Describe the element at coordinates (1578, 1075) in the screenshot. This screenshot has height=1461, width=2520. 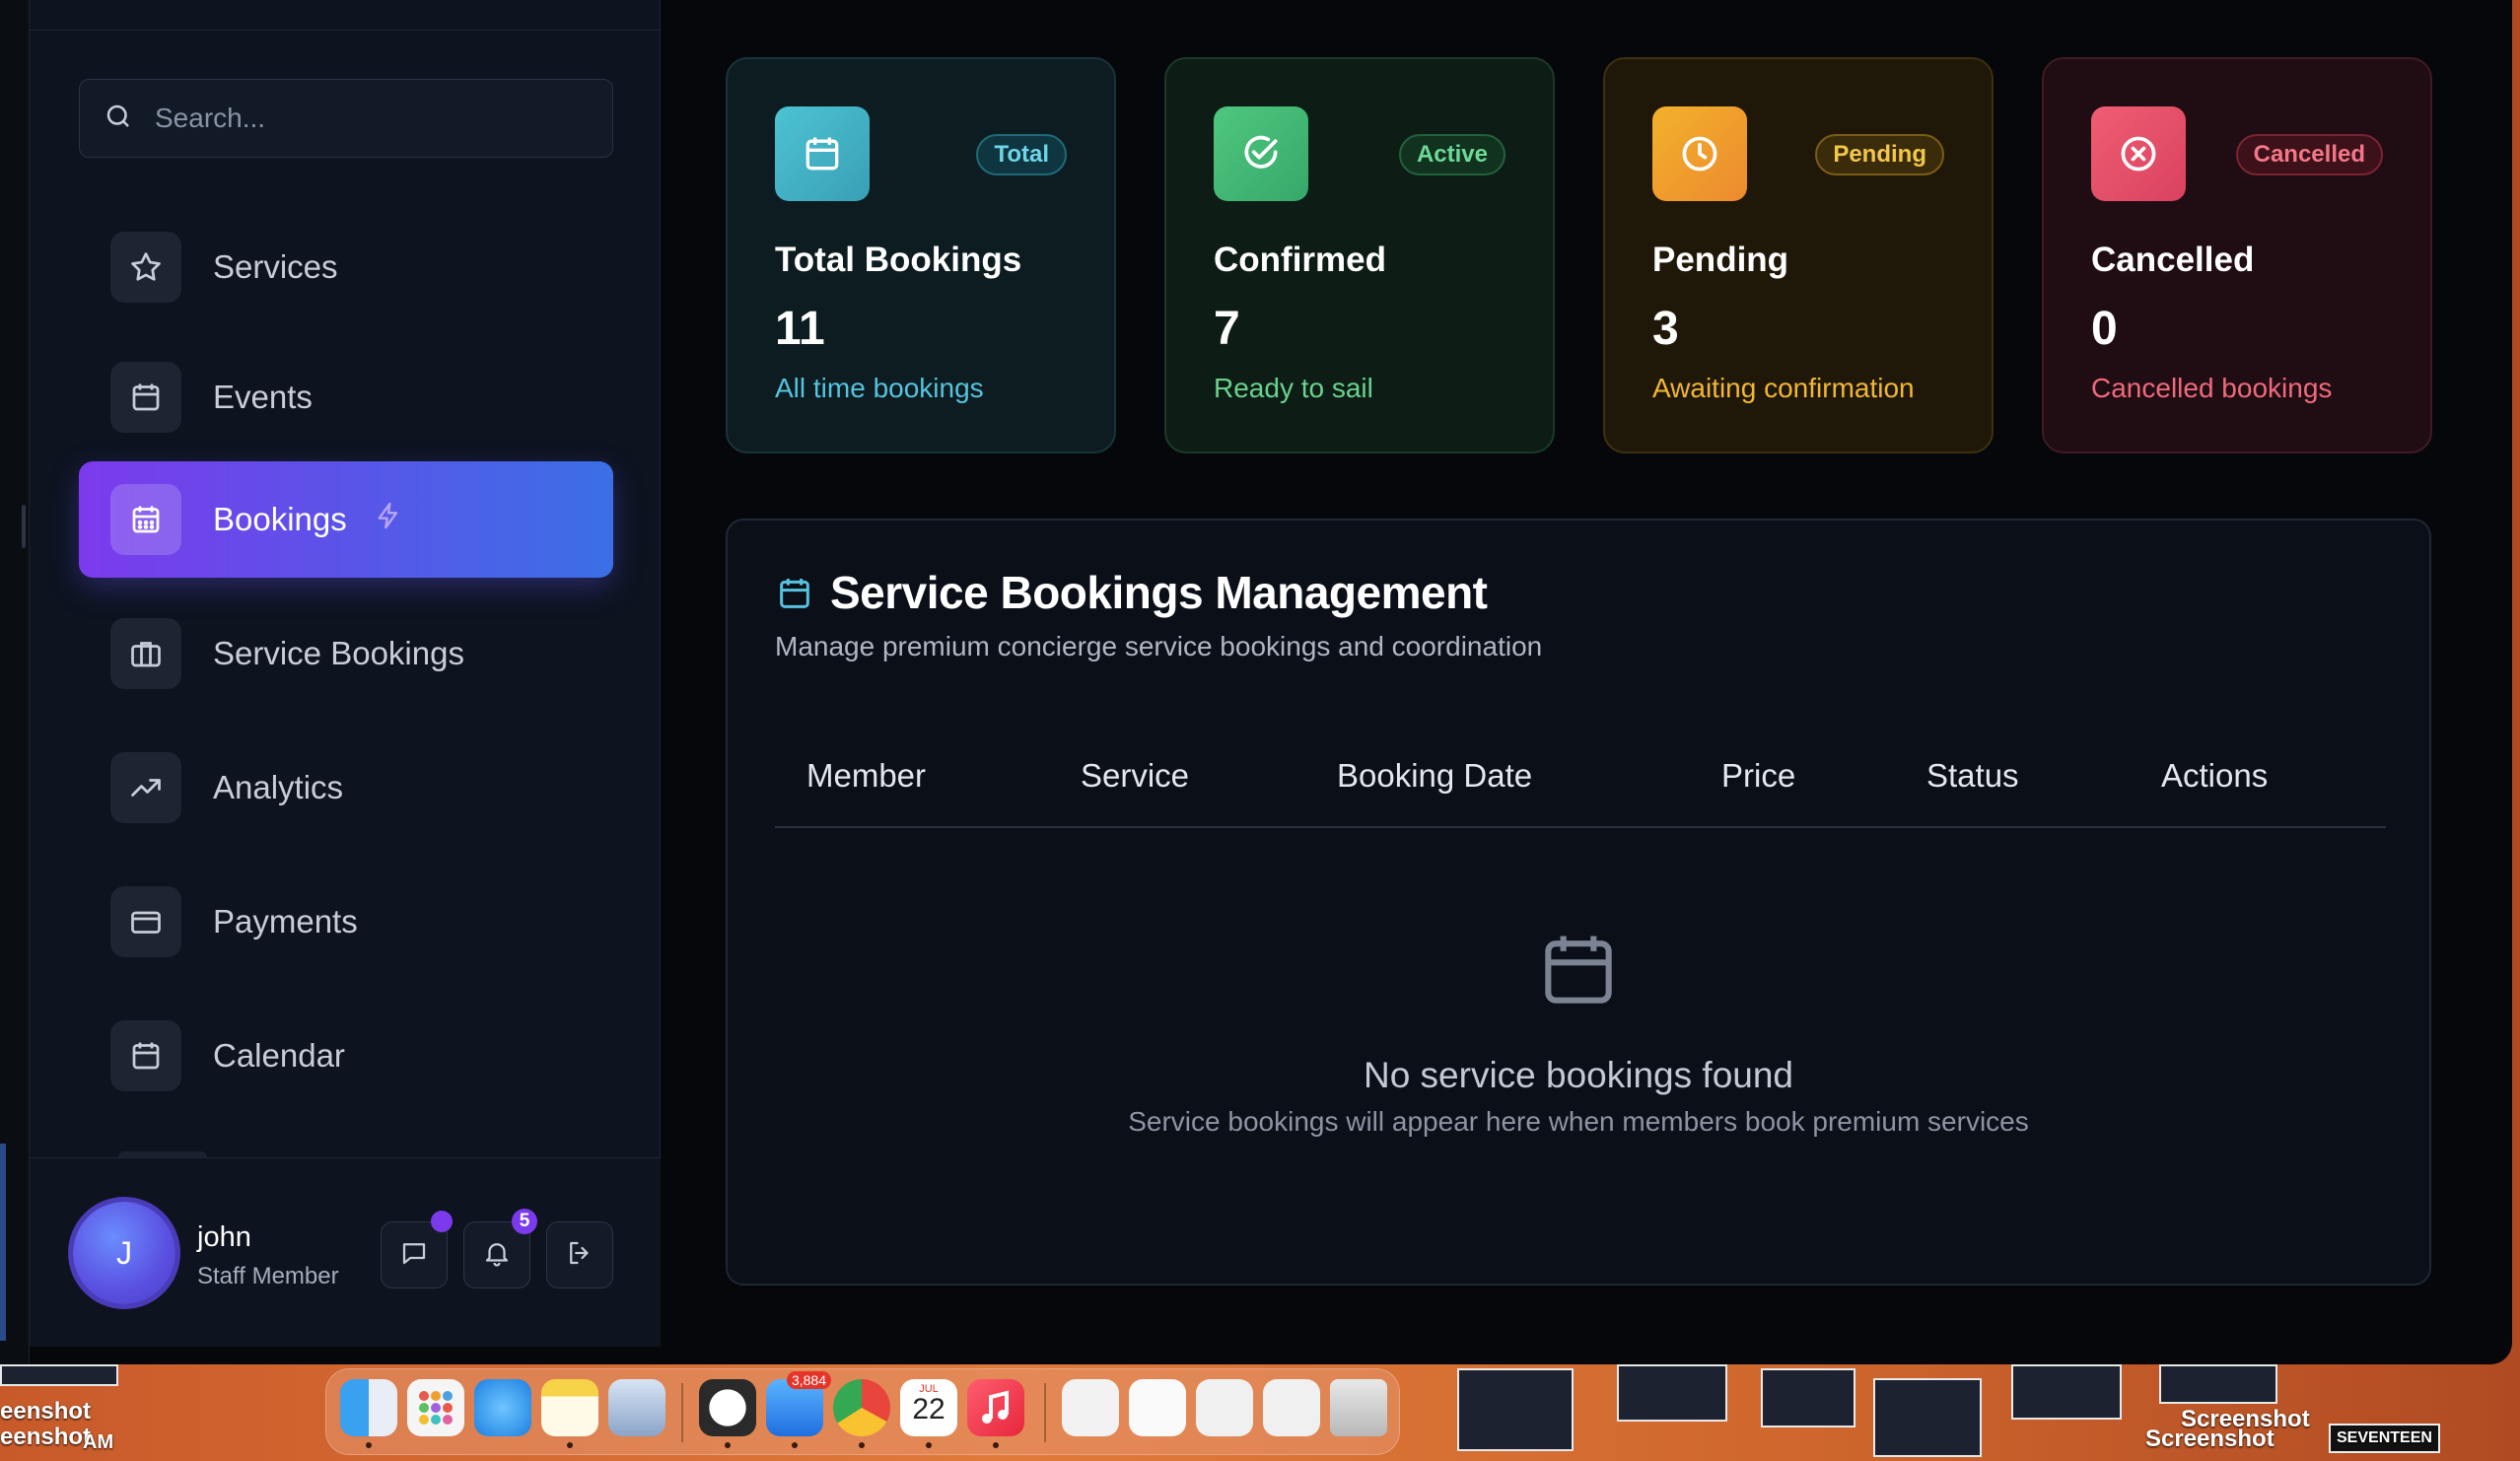
I see `empty-state-title: No service bookings found` at that location.